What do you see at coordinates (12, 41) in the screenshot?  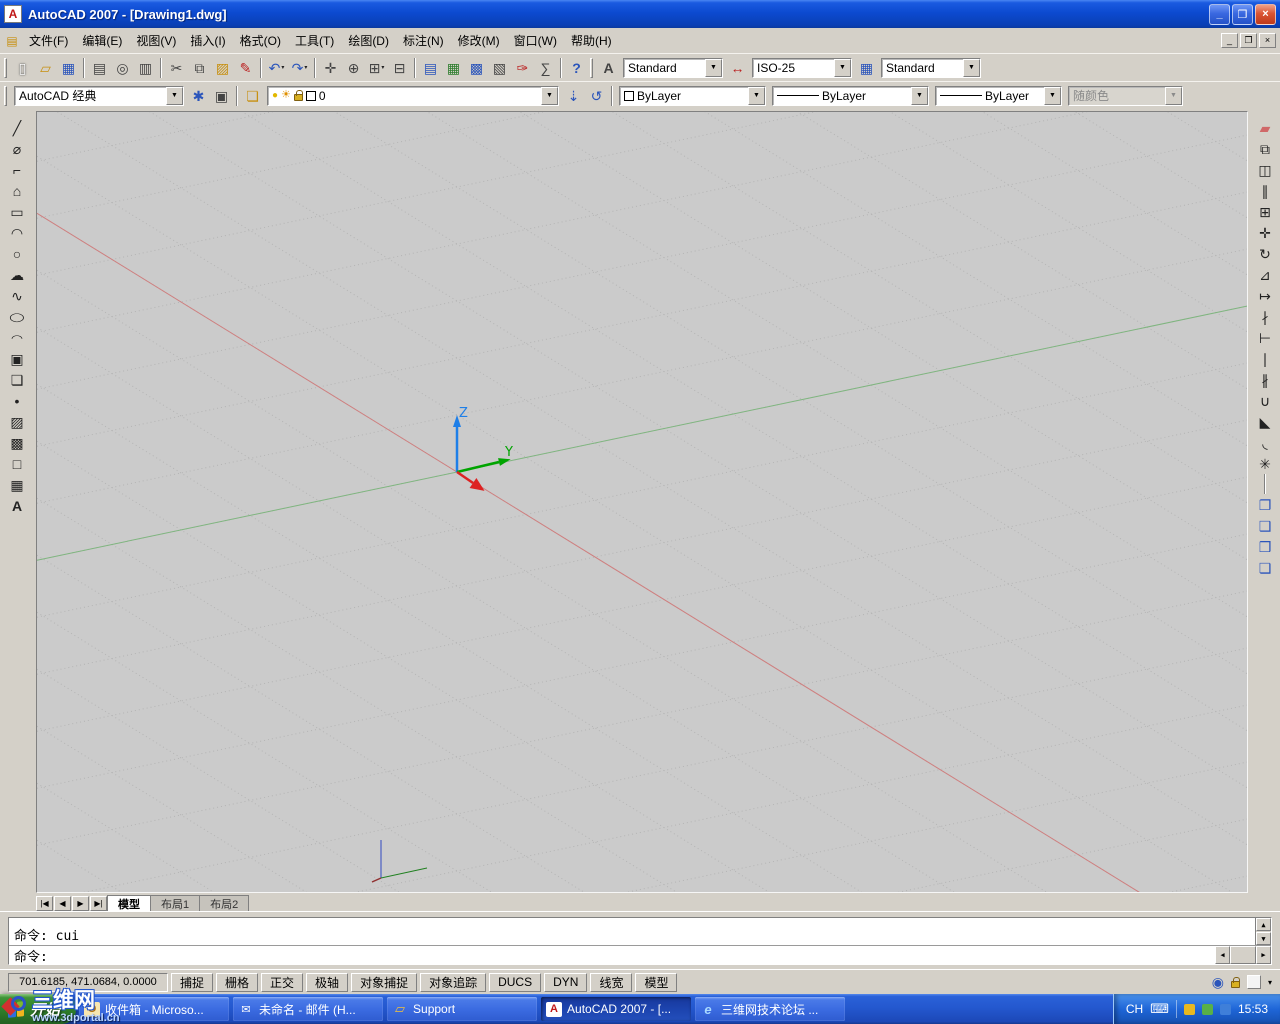 I see `dwg-document-icon: ▤` at bounding box center [12, 41].